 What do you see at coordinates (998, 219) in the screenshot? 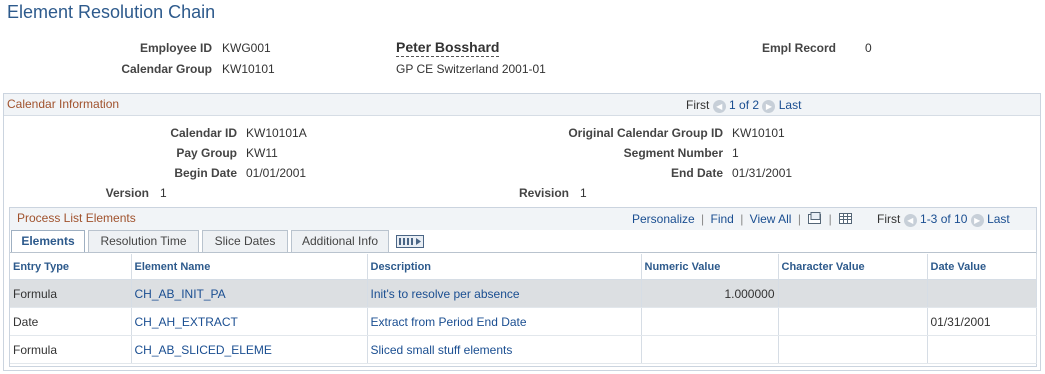
I see `grid-nav-last: Last` at bounding box center [998, 219].